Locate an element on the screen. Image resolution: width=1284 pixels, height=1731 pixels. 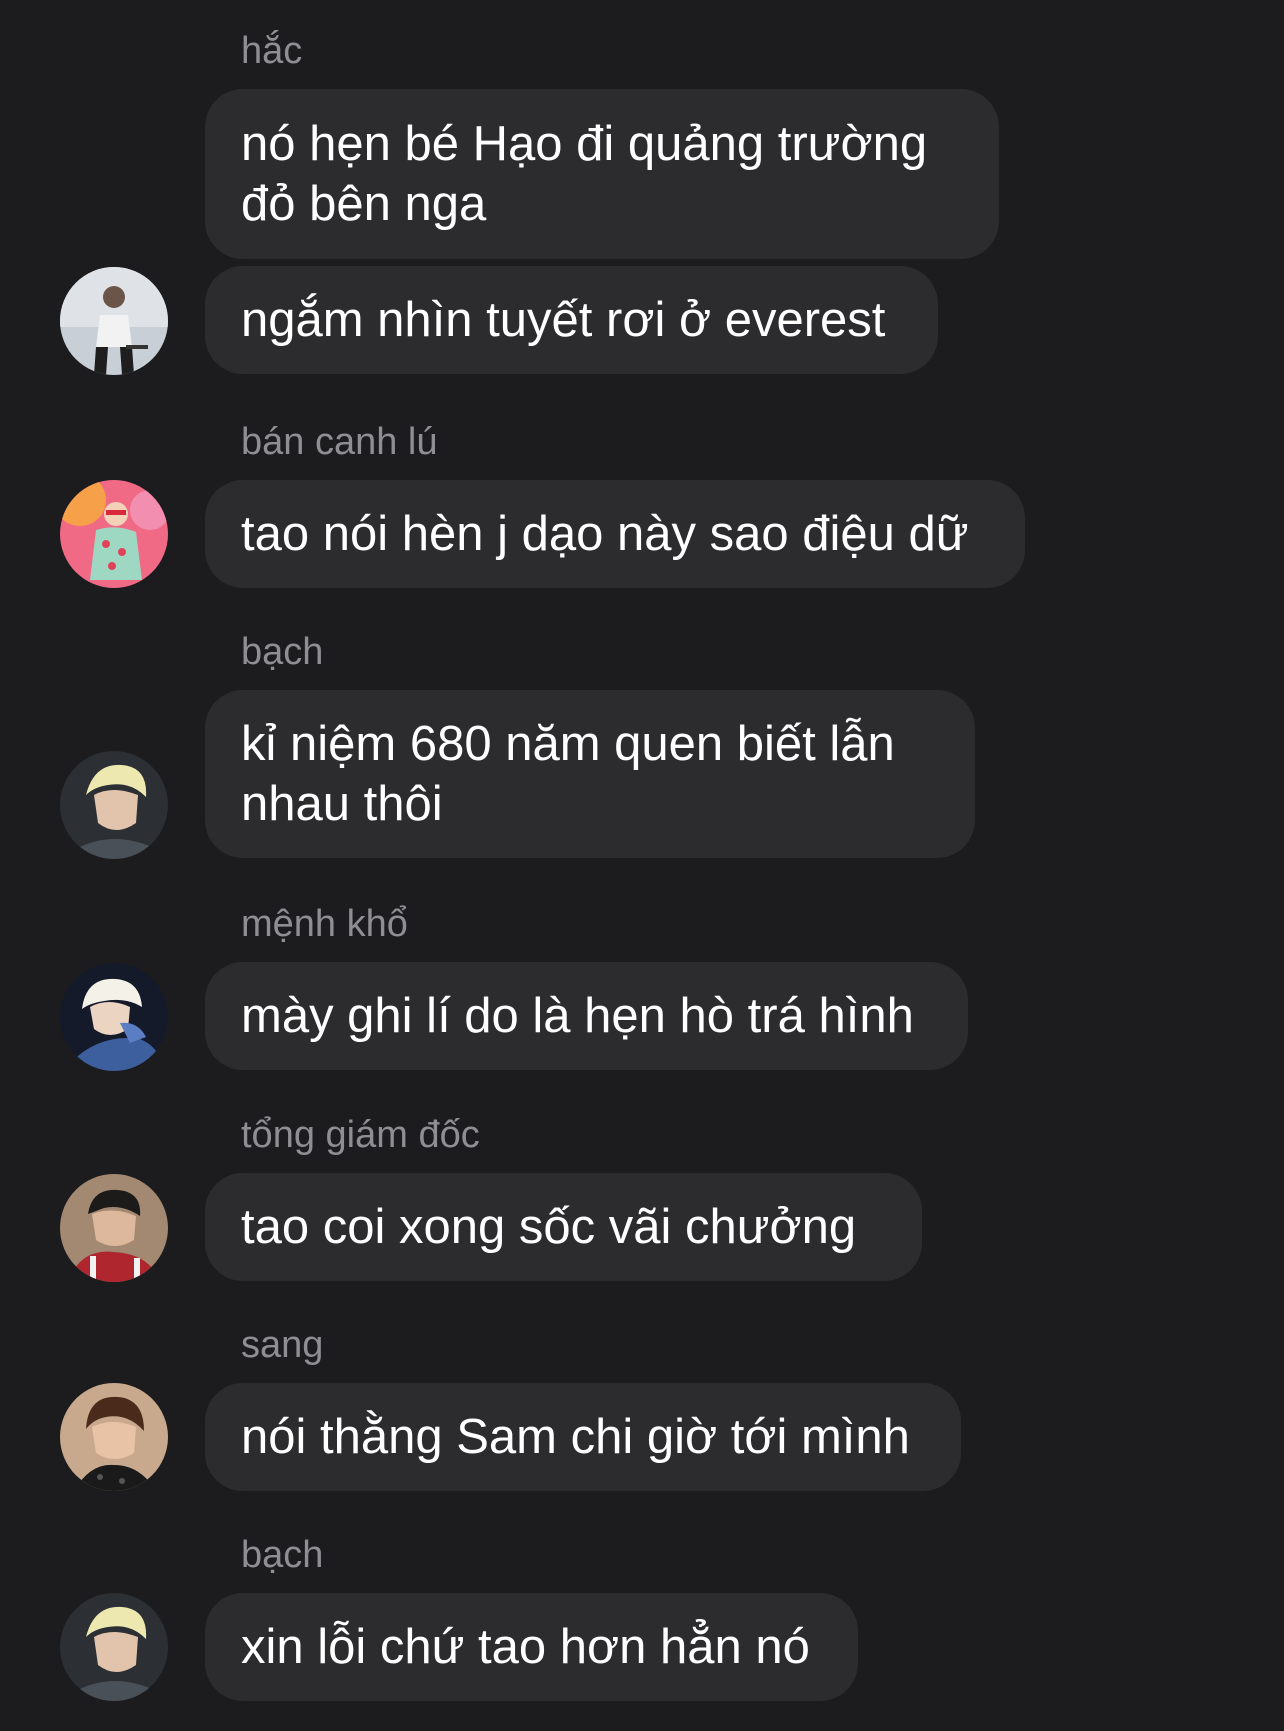
message-bubble: nói thằng Sam chi giờ tới mình is located at coordinates (583, 1437).